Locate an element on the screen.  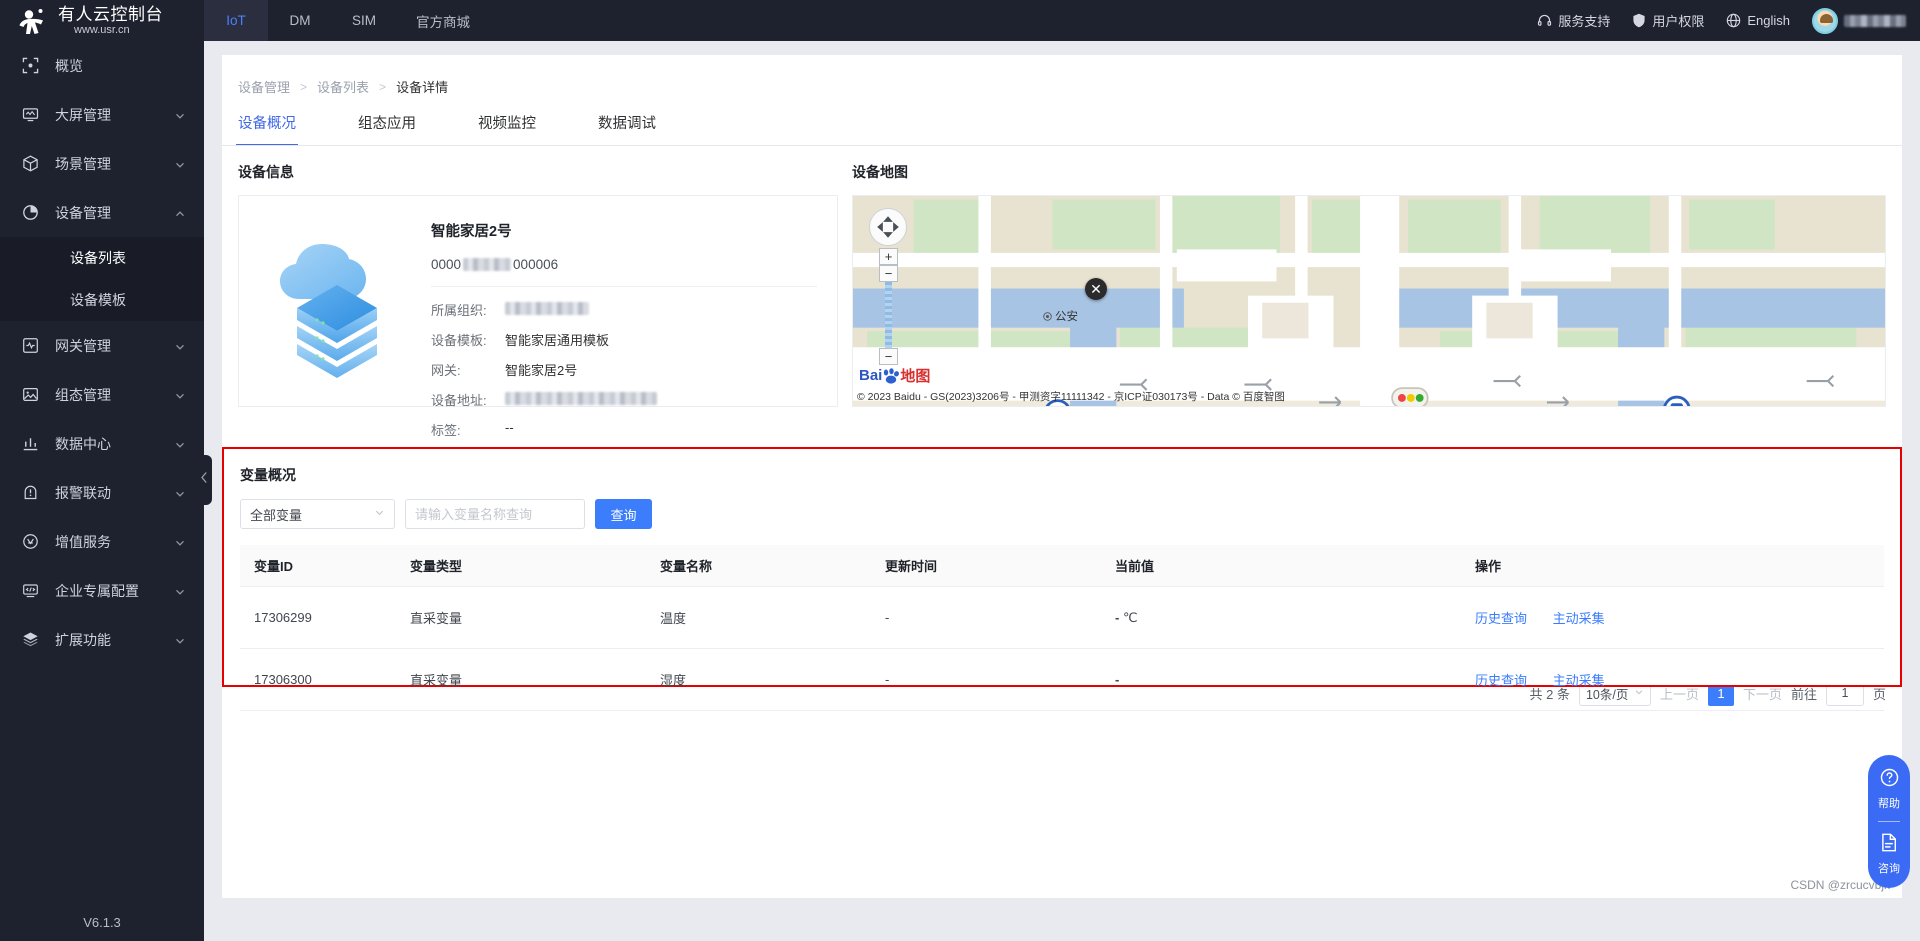
layers-icon is located at coordinates (30, 639).